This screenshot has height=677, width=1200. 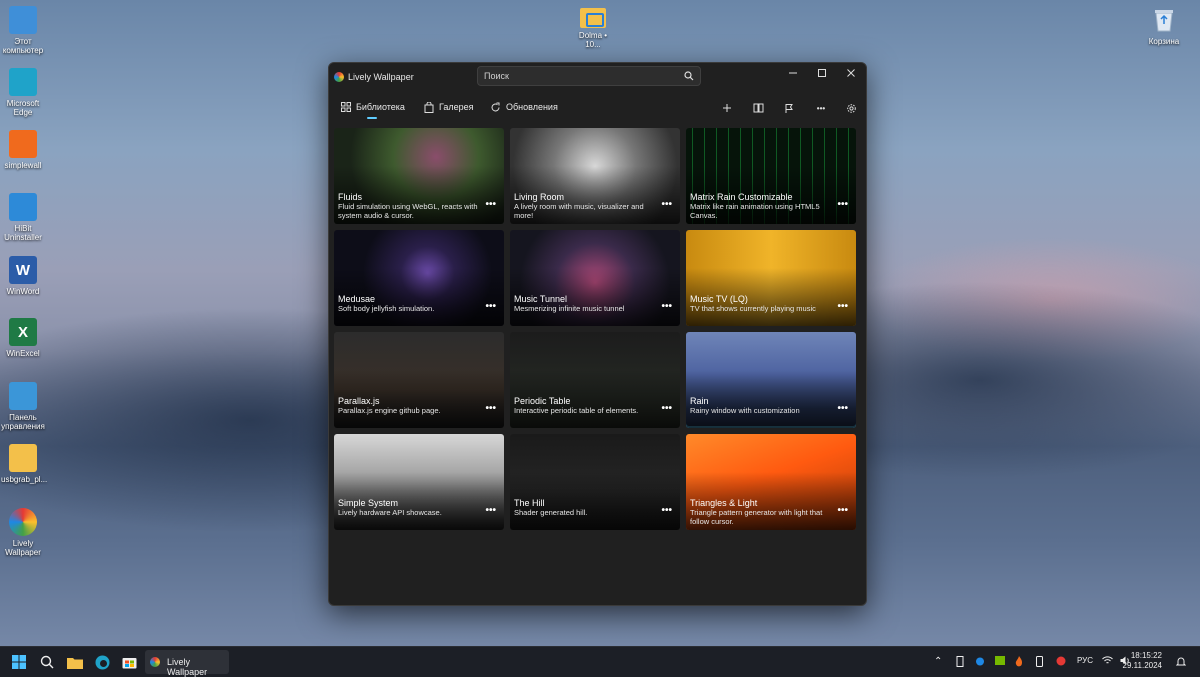 I want to click on desktop-icon-uninstaller: HiBit Uninstaller, so click(x=23, y=217).